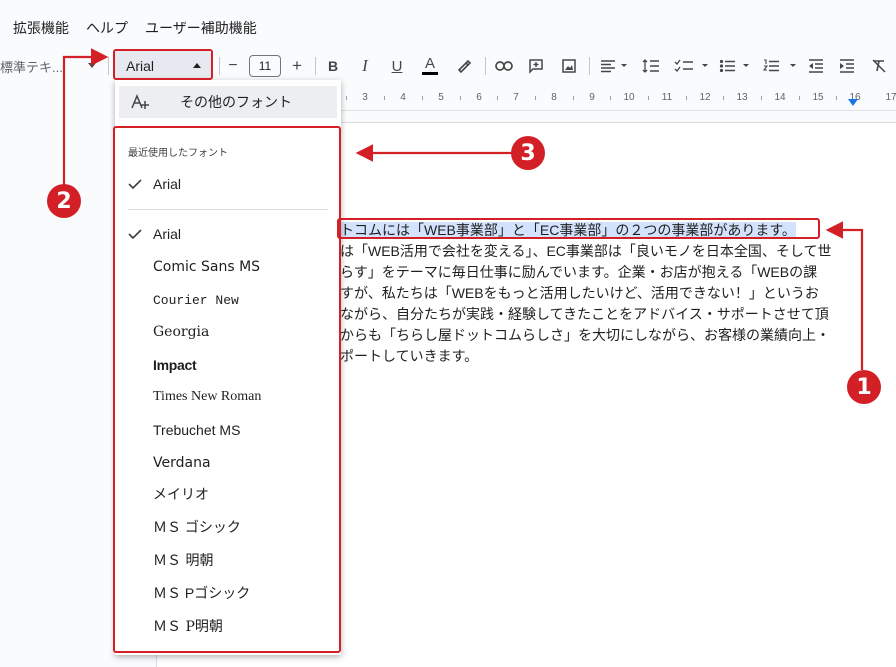 The width and height of the screenshot is (896, 667). I want to click on callout-badge-1: 1, so click(864, 387).